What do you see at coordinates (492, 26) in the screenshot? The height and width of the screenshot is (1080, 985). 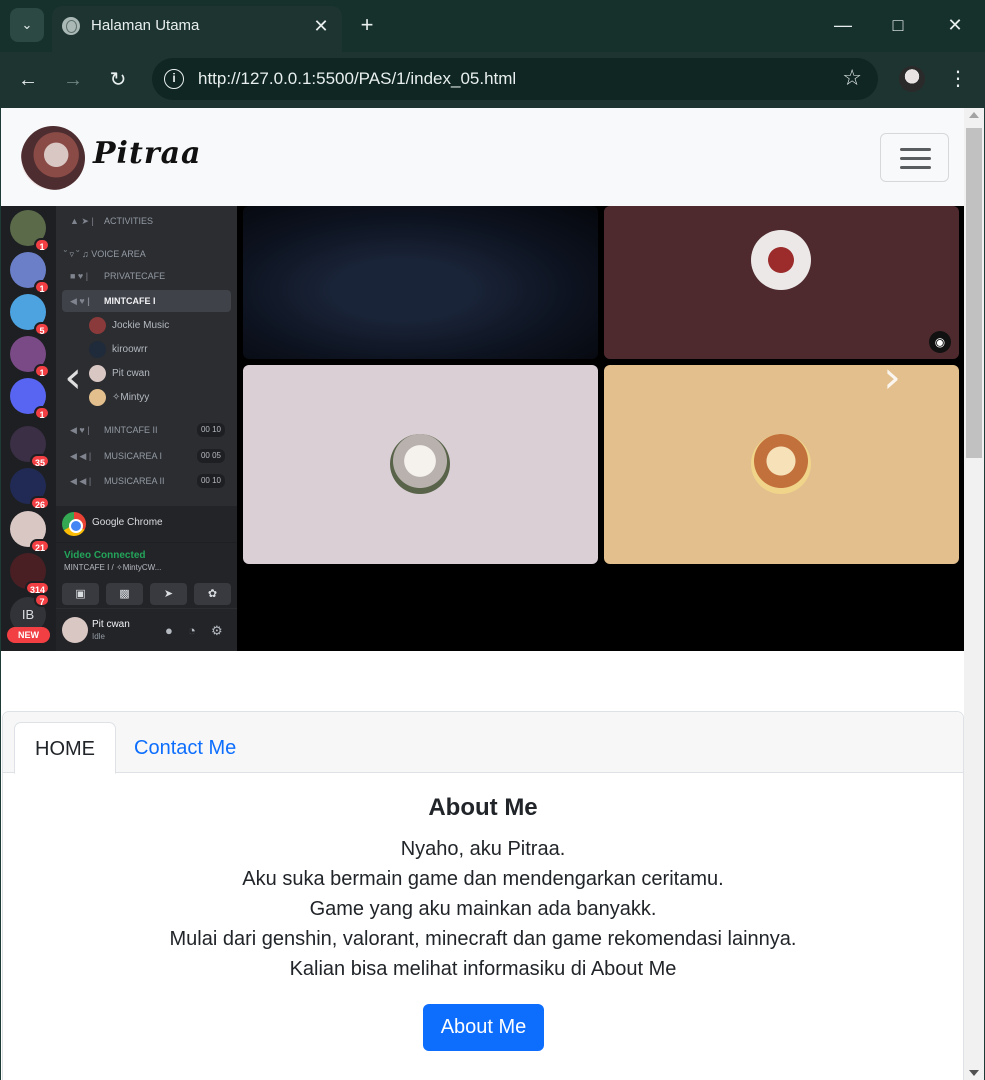 I see `tab-strip: ⌄ Halaman Utama ✕ + — □ ✕` at bounding box center [492, 26].